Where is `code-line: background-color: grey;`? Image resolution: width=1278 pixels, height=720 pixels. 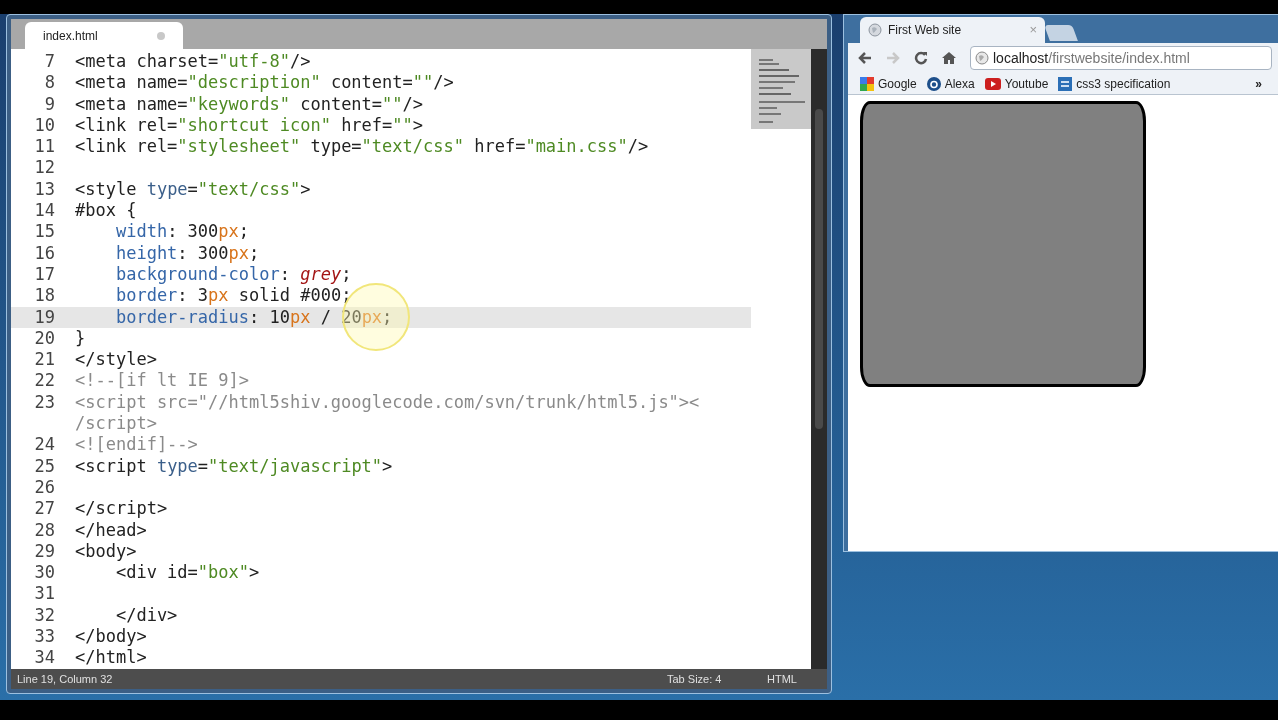 code-line: background-color: grey; is located at coordinates (233, 274).